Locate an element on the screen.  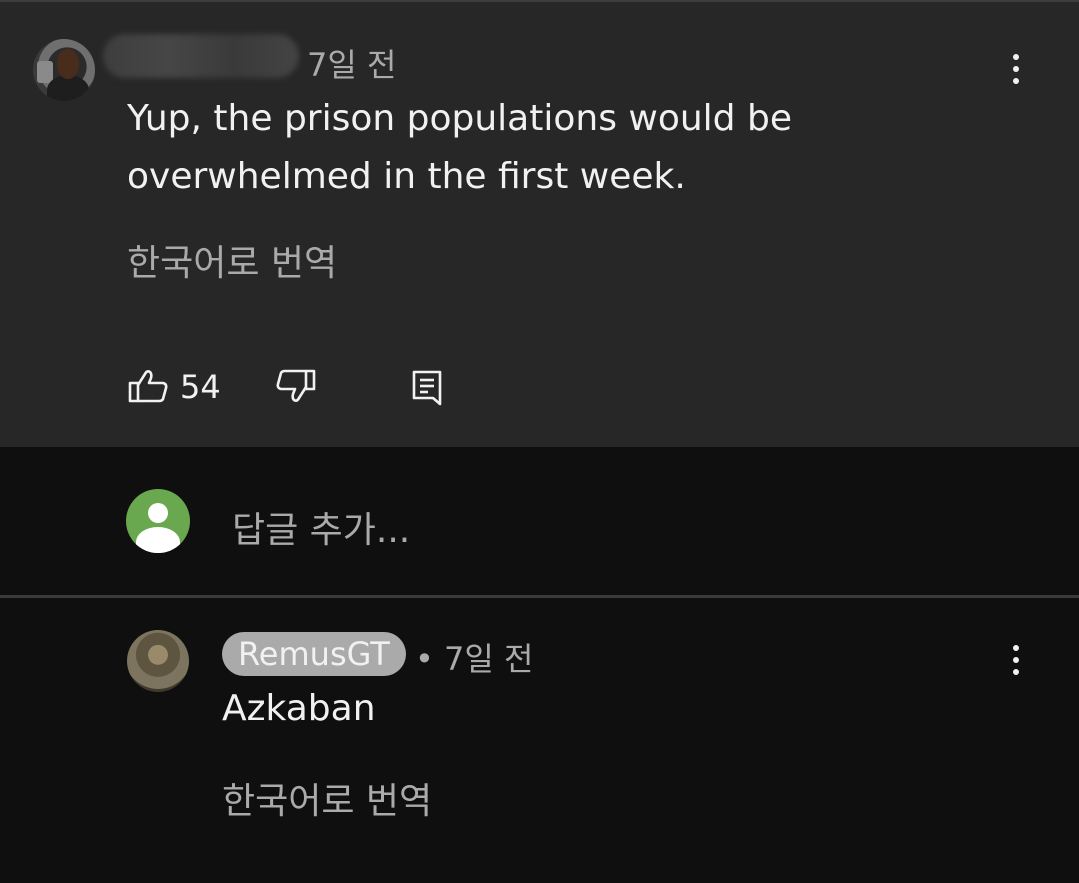
user-avatar is located at coordinates (158, 521).